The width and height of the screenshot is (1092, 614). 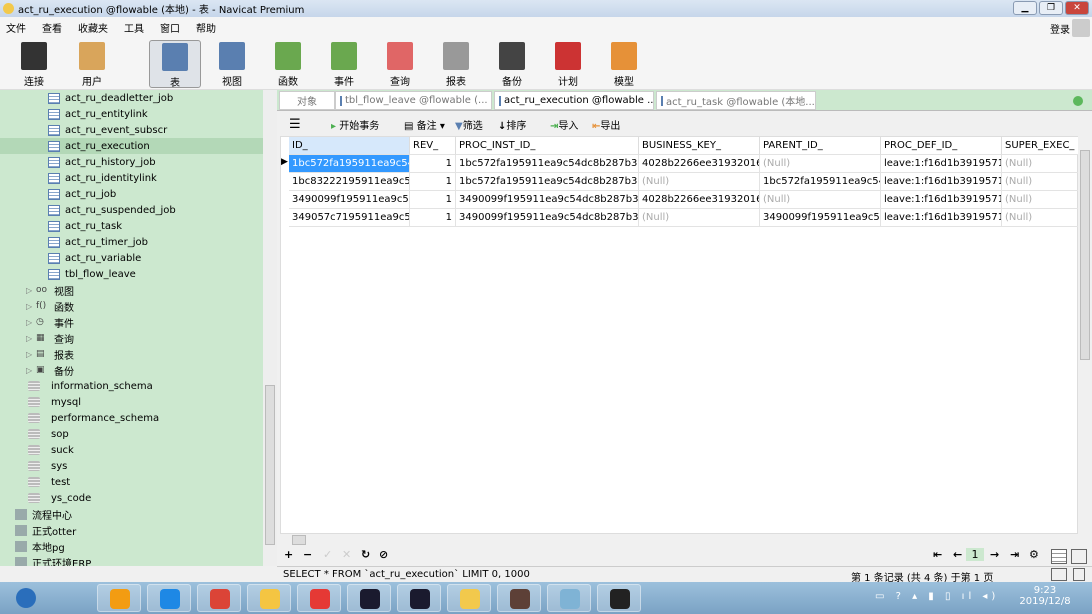 What do you see at coordinates (606, 124) in the screenshot?
I see `export-button: ⇤导出` at bounding box center [606, 124].